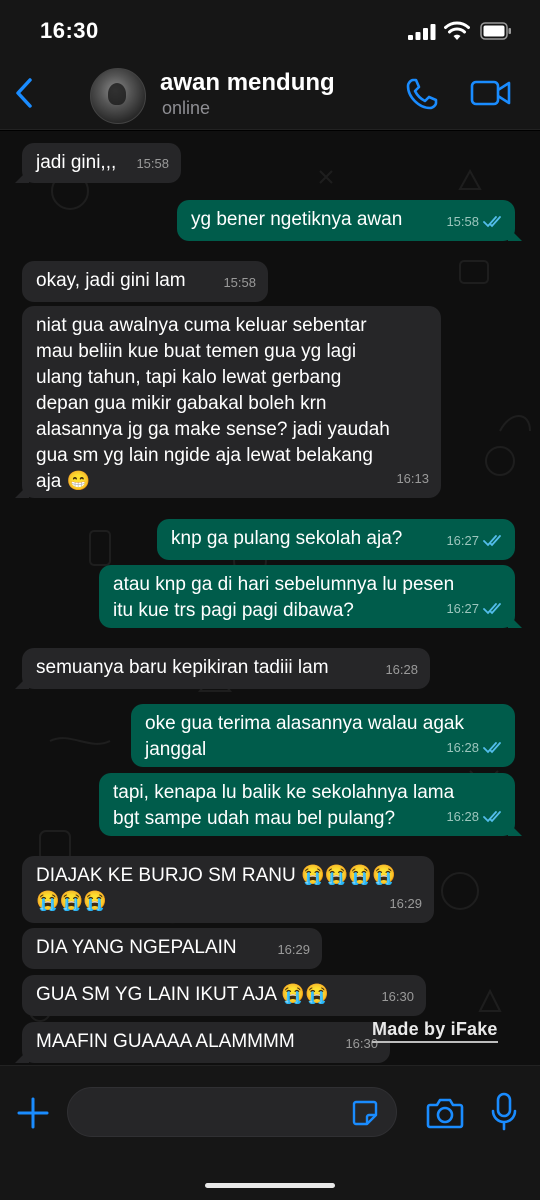 Image resolution: width=540 pixels, height=1200 pixels. What do you see at coordinates (435, 1031) in the screenshot?
I see `watermark: Made by iFake` at bounding box center [435, 1031].